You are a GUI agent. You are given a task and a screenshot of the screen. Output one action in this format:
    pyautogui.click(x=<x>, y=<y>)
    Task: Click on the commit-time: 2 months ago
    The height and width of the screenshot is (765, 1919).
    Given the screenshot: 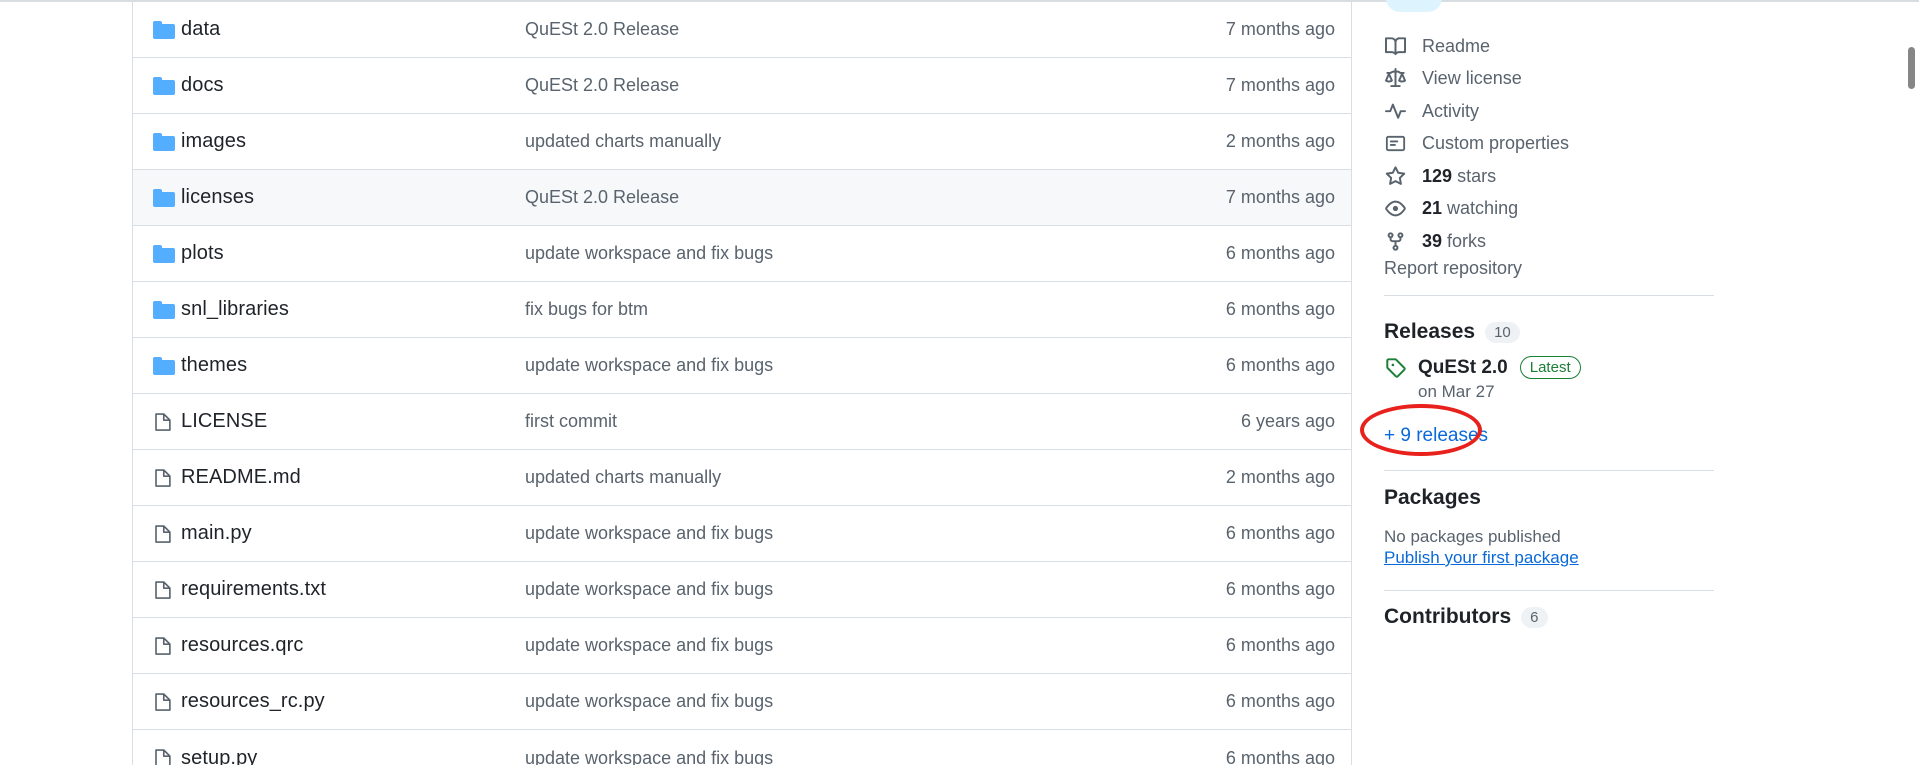 What is the action you would take?
    pyautogui.click(x=1280, y=141)
    